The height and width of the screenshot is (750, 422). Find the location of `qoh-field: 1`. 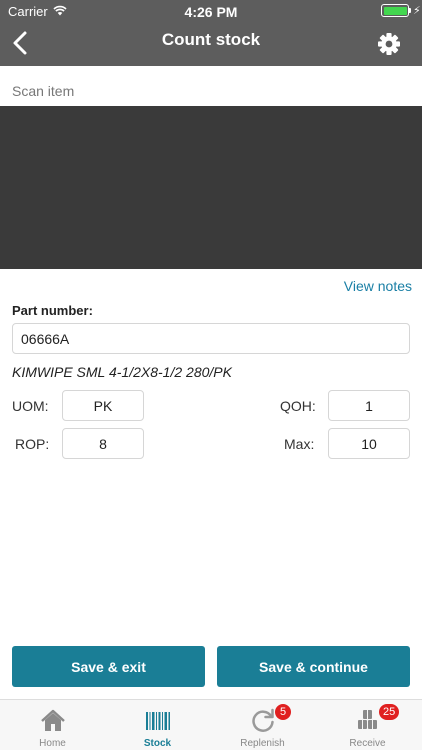

qoh-field: 1 is located at coordinates (369, 405).